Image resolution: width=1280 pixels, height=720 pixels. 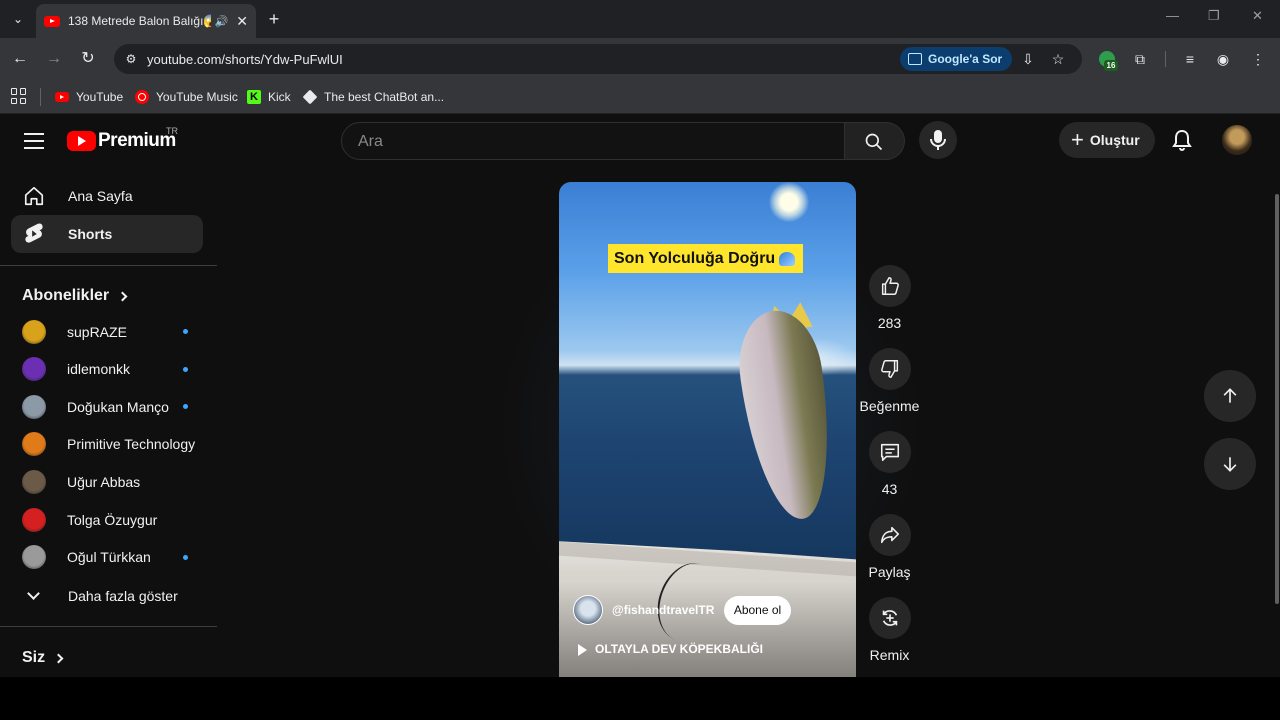 I want to click on dislike-label: Beğenme, so click(x=889, y=406).